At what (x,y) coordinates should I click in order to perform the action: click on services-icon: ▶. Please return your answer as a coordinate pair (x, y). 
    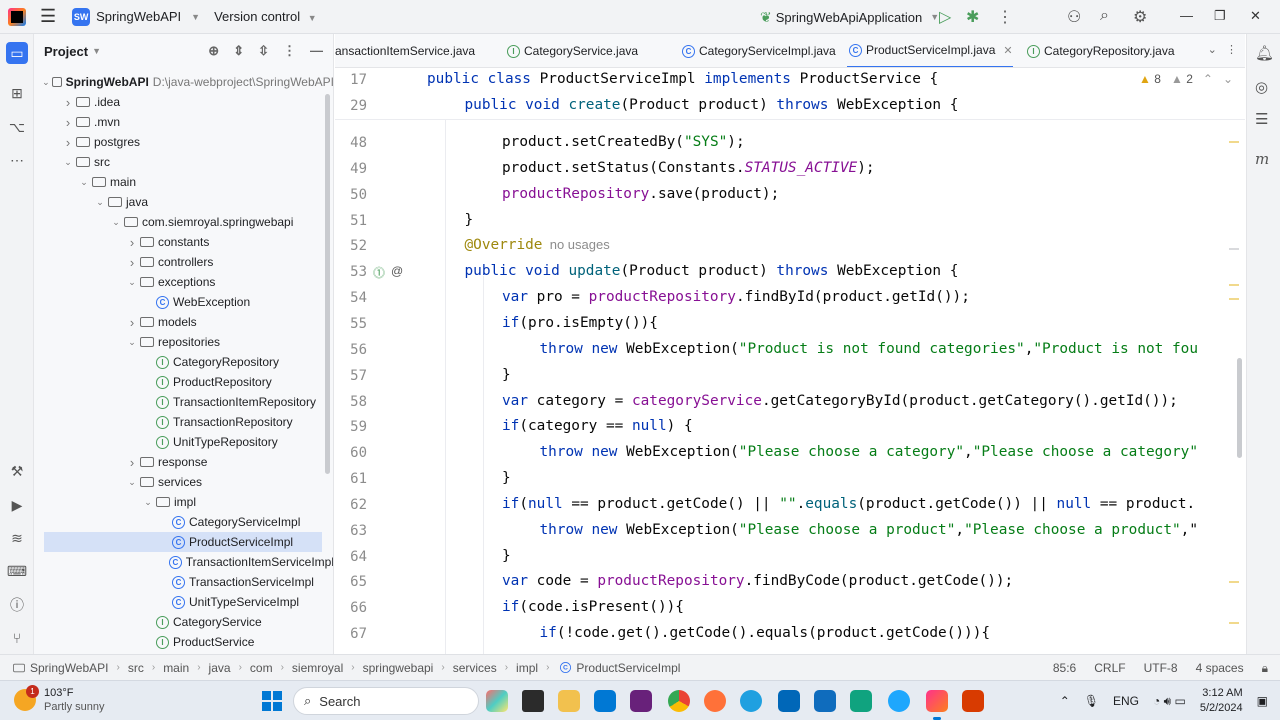
    Looking at the image, I should click on (17, 505).